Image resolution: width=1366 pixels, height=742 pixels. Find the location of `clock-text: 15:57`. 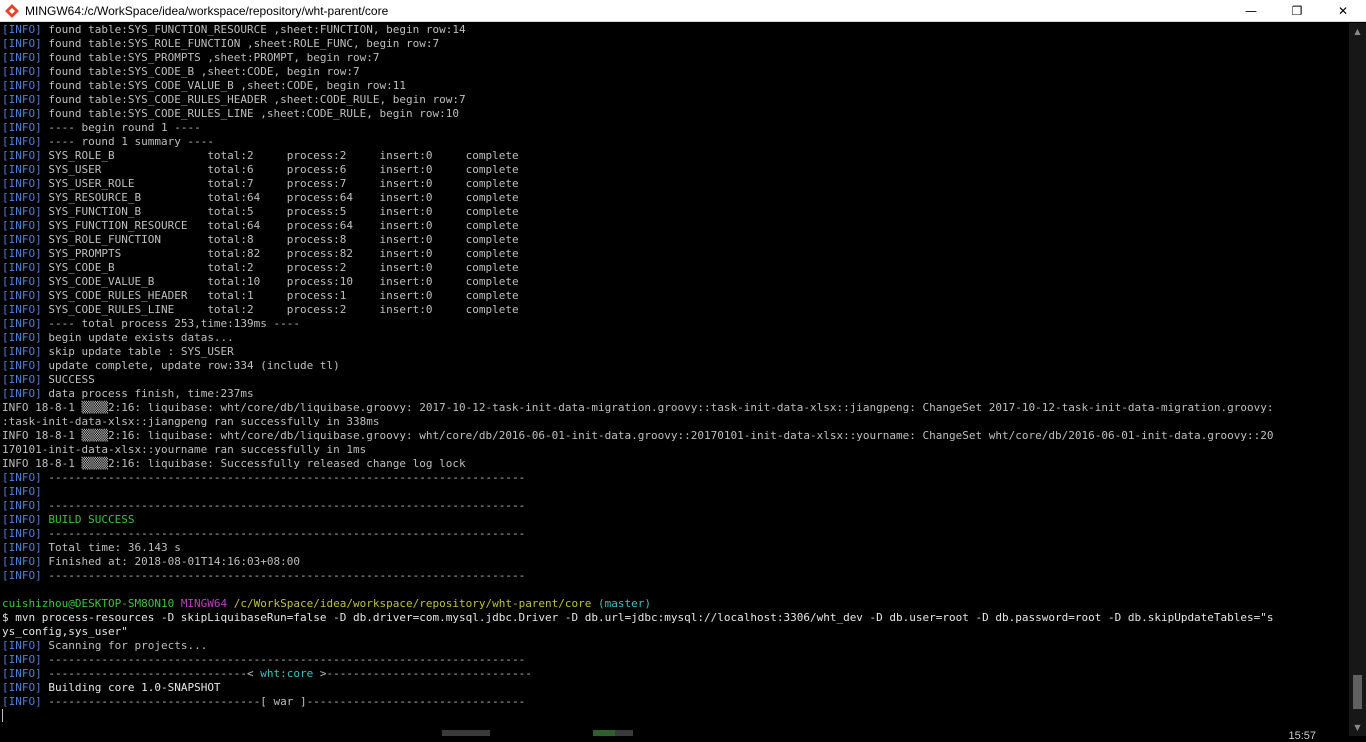

clock-text: 15:57 is located at coordinates (1302, 736).